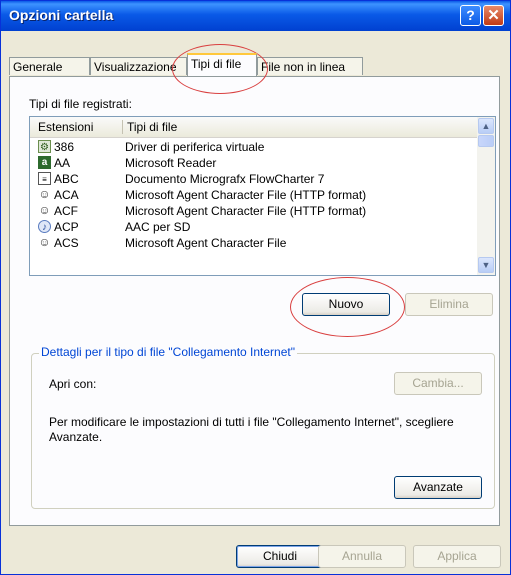  What do you see at coordinates (222, 64) in the screenshot?
I see `tab-tipi-di-file: Tipi di file` at bounding box center [222, 64].